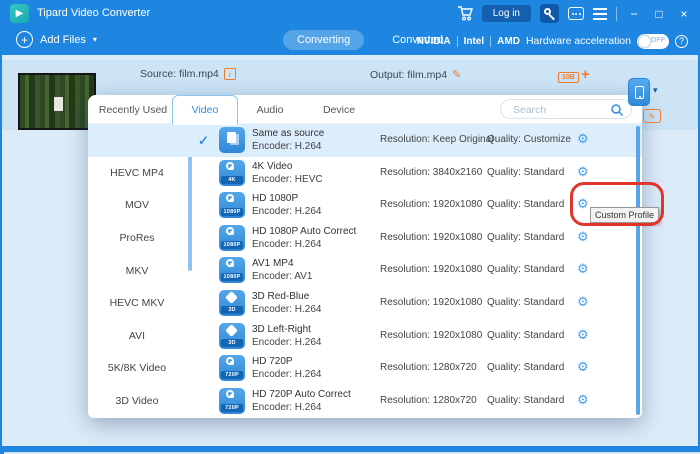 The height and width of the screenshot is (454, 700). Describe the element at coordinates (301, 394) in the screenshot. I see `format-title: HD 720P Auto Correct` at that location.